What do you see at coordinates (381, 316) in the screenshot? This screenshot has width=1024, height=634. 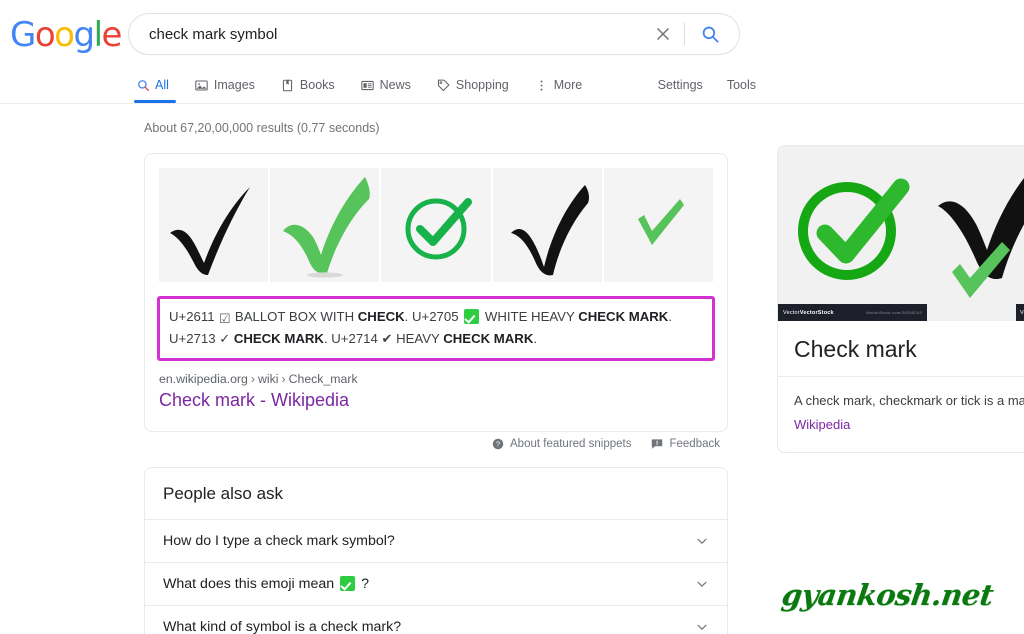 I see `snippet-bold-check: CHECK` at bounding box center [381, 316].